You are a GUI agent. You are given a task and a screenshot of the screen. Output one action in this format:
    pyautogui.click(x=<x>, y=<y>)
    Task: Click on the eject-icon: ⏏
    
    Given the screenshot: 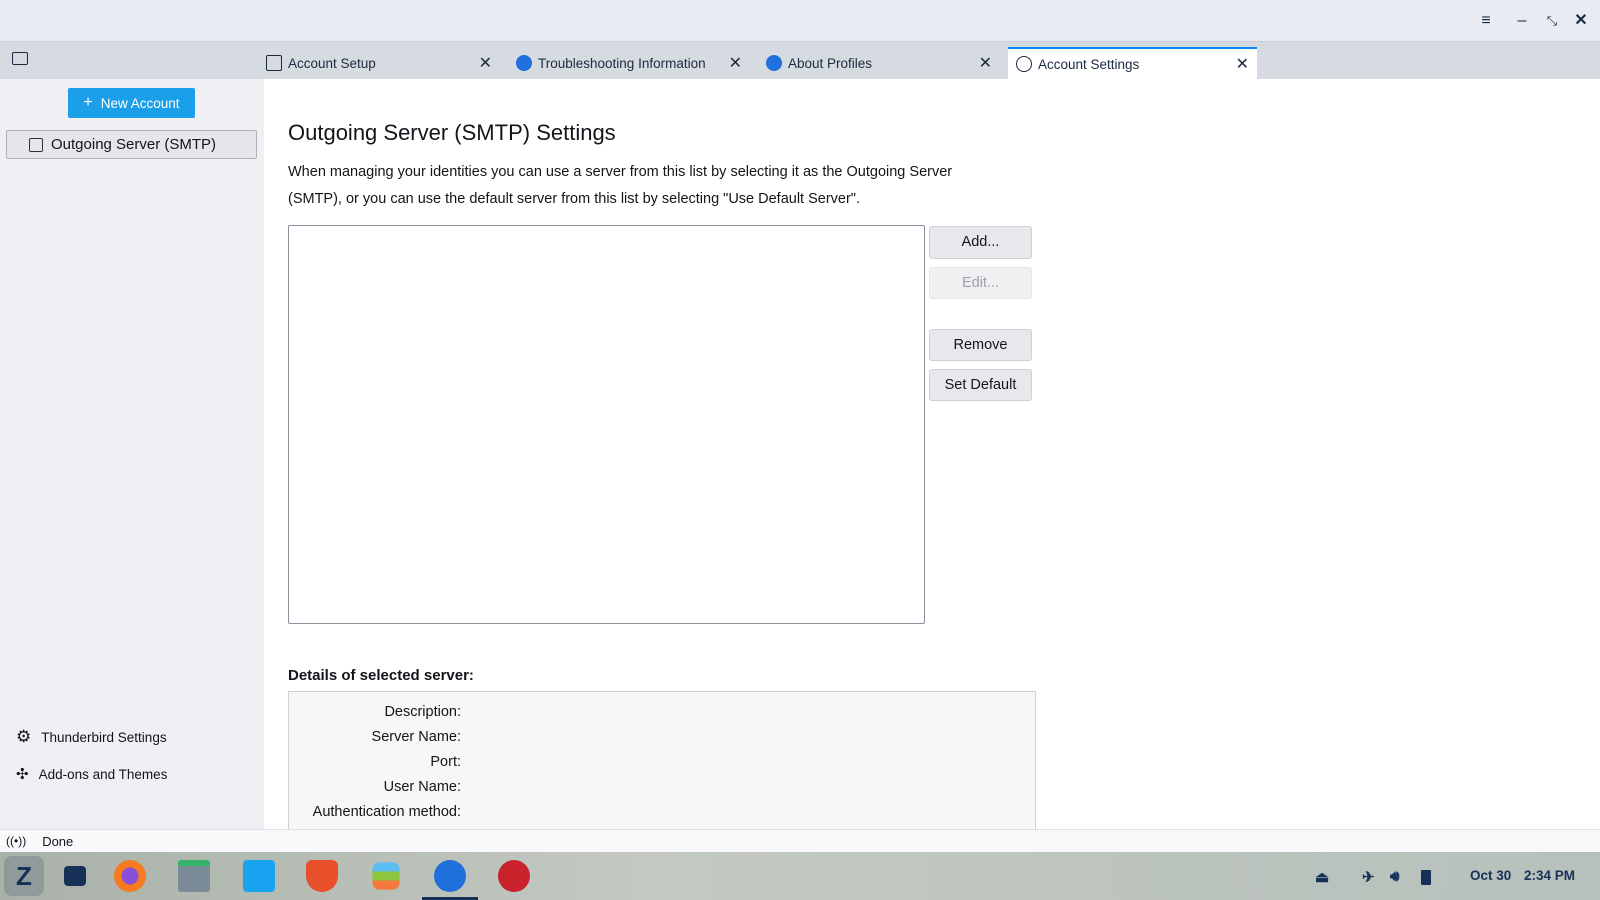 What is the action you would take?
    pyautogui.click(x=1322, y=877)
    